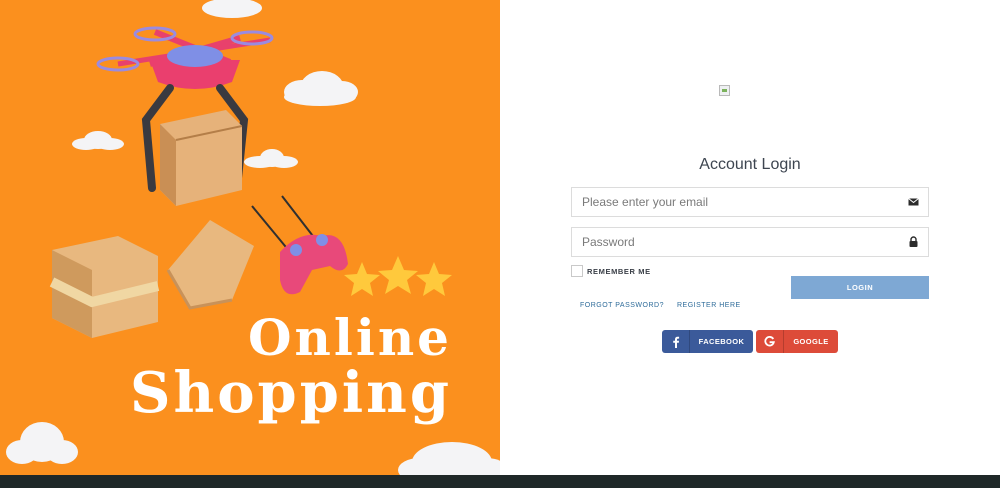  I want to click on game-controller-icon, so click(299, 245).